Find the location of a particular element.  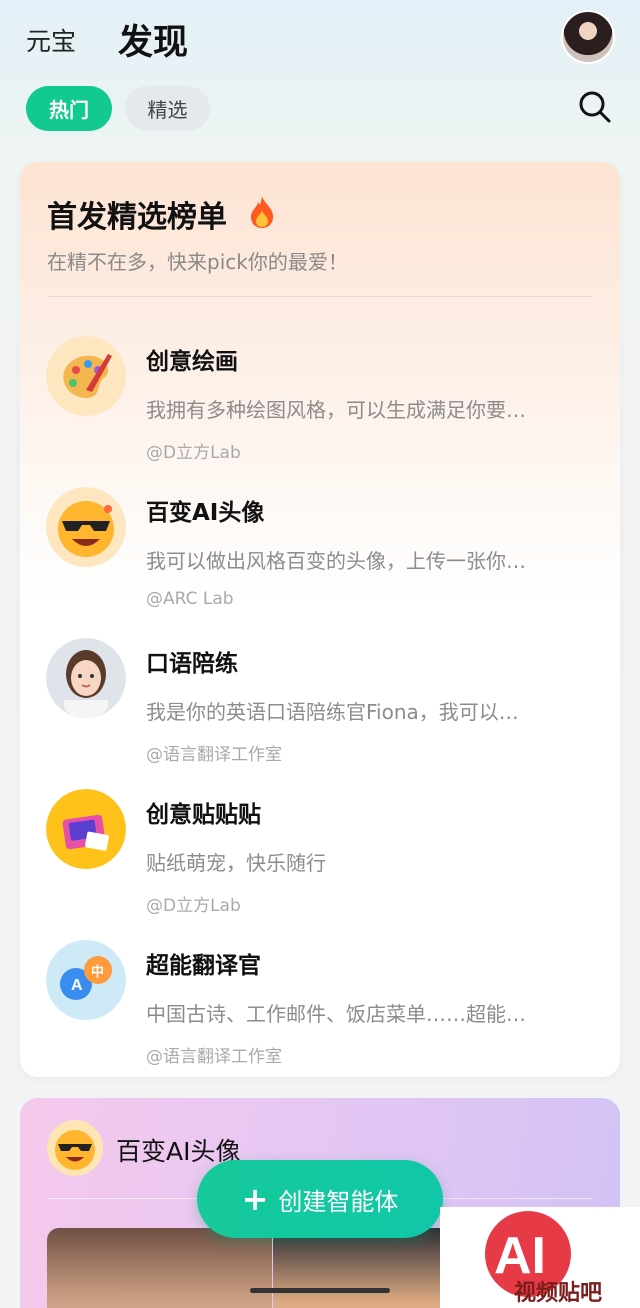

ranking-title: 首发精选榜单 is located at coordinates (137, 217).